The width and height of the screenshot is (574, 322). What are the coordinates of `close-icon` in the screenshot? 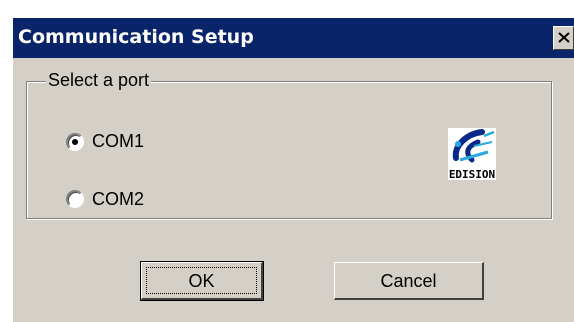 It's located at (564, 37).